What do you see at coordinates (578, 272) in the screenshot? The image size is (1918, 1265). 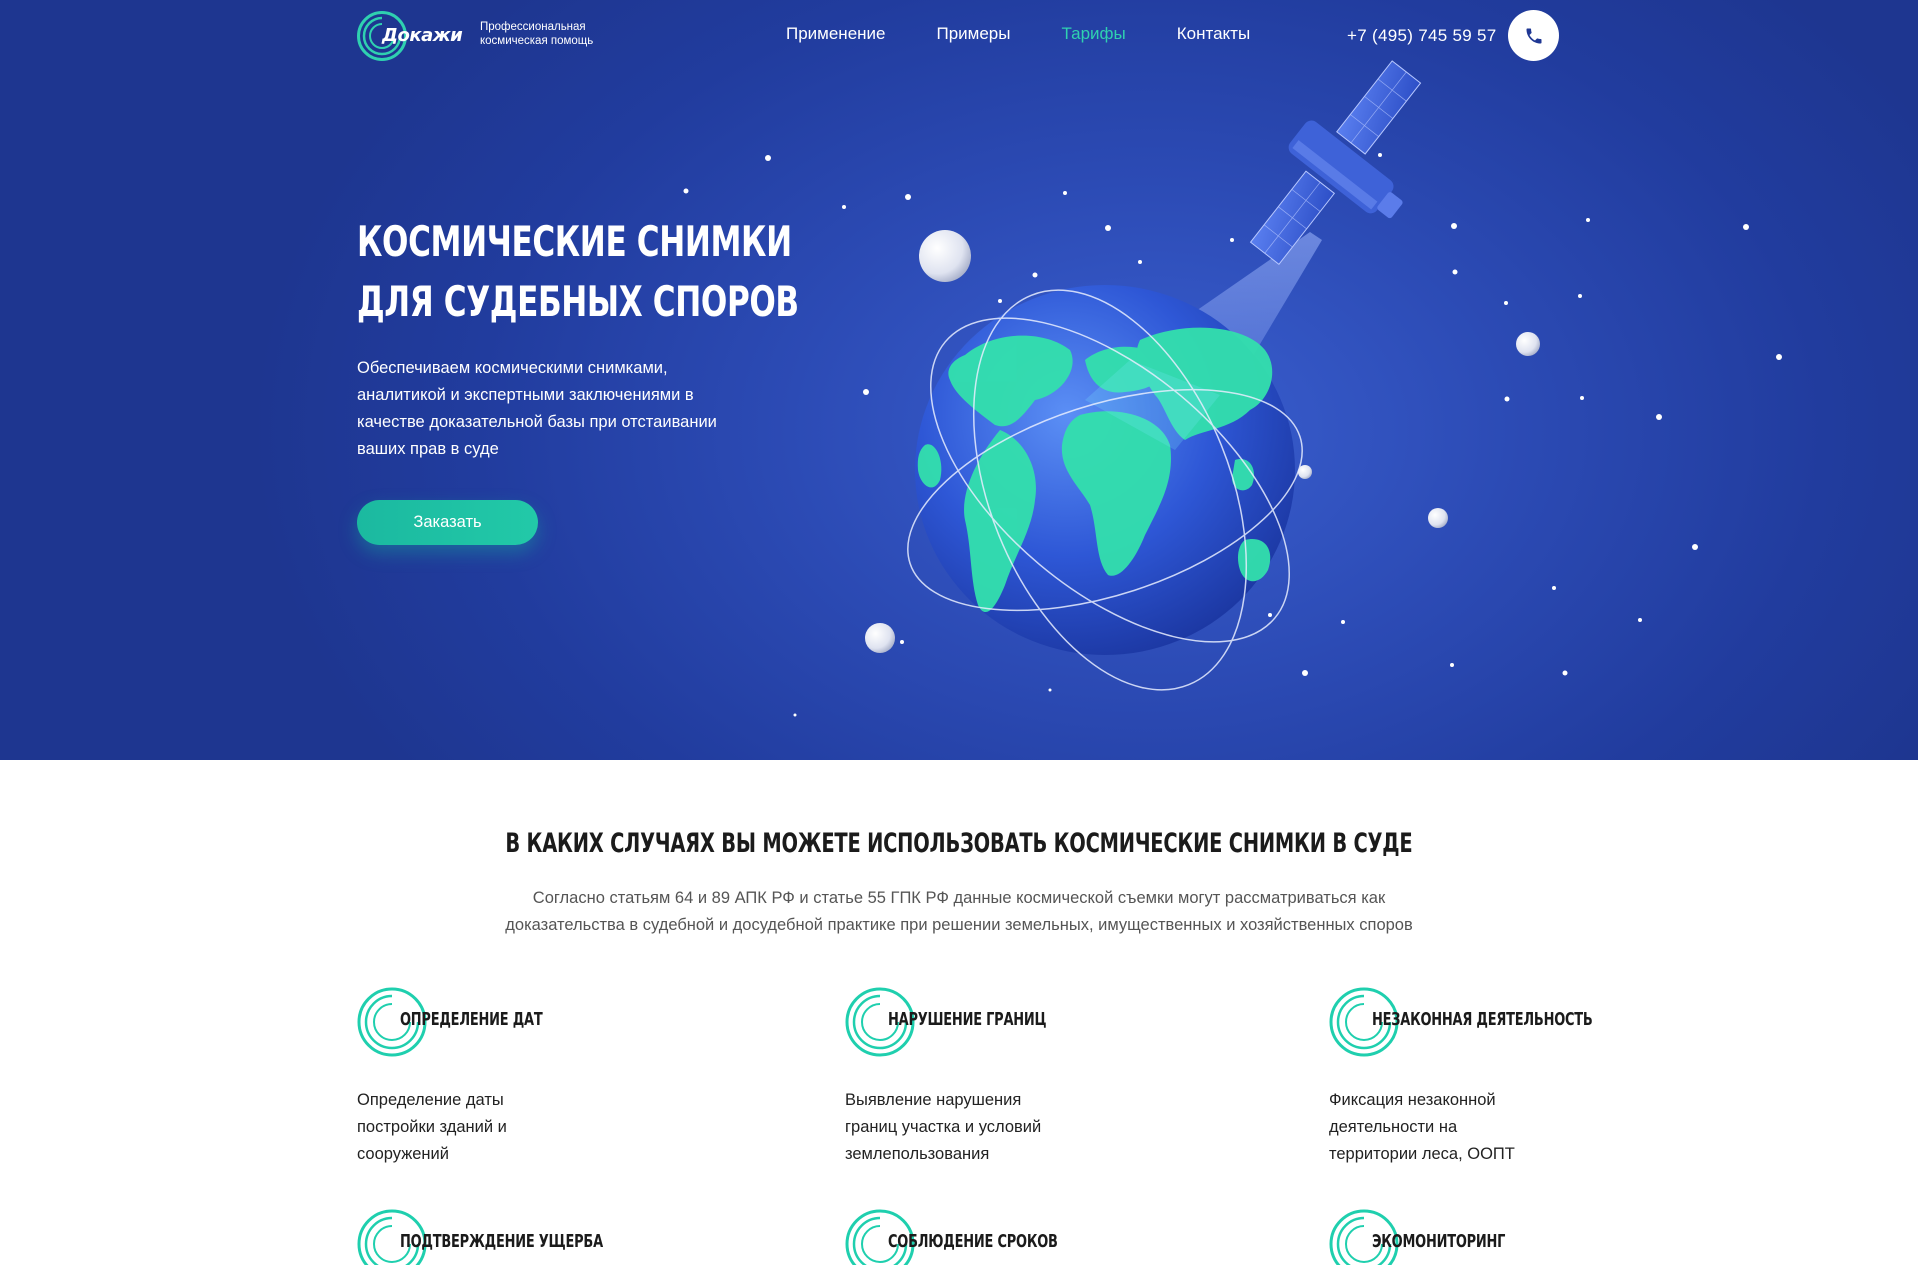 I see `hero-title: Космические снимки для судебных споров` at bounding box center [578, 272].